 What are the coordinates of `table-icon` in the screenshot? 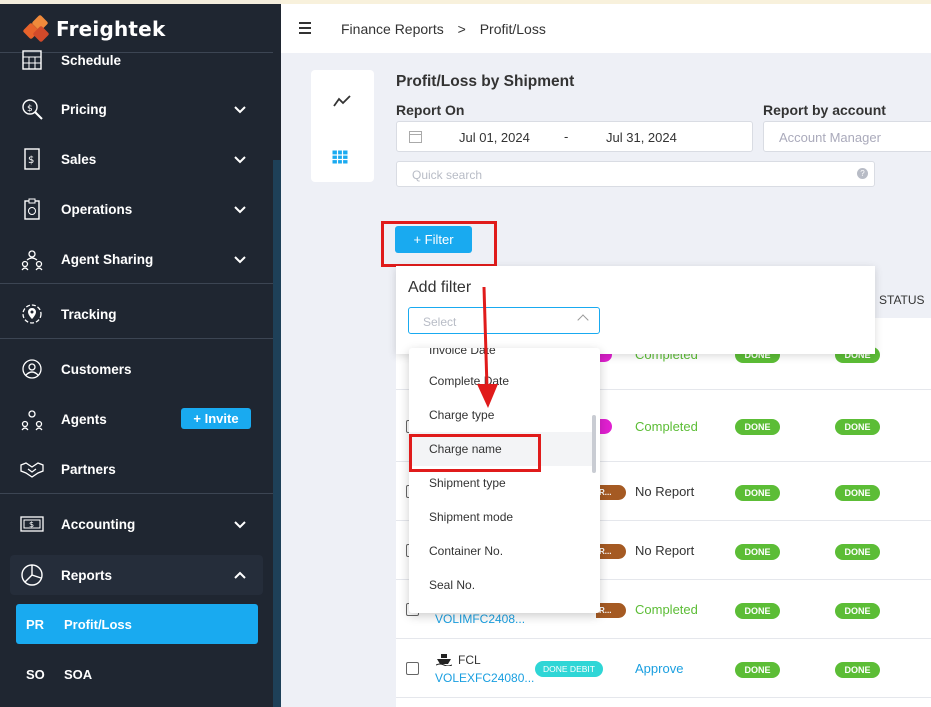 It's located at (340, 157).